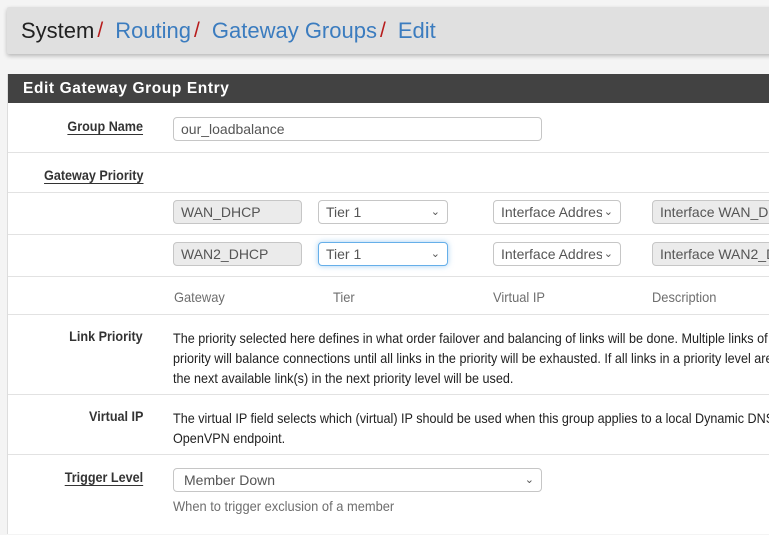  I want to click on breadcrumb: System / Routing / Gateway Groups / Edit, so click(388, 30).